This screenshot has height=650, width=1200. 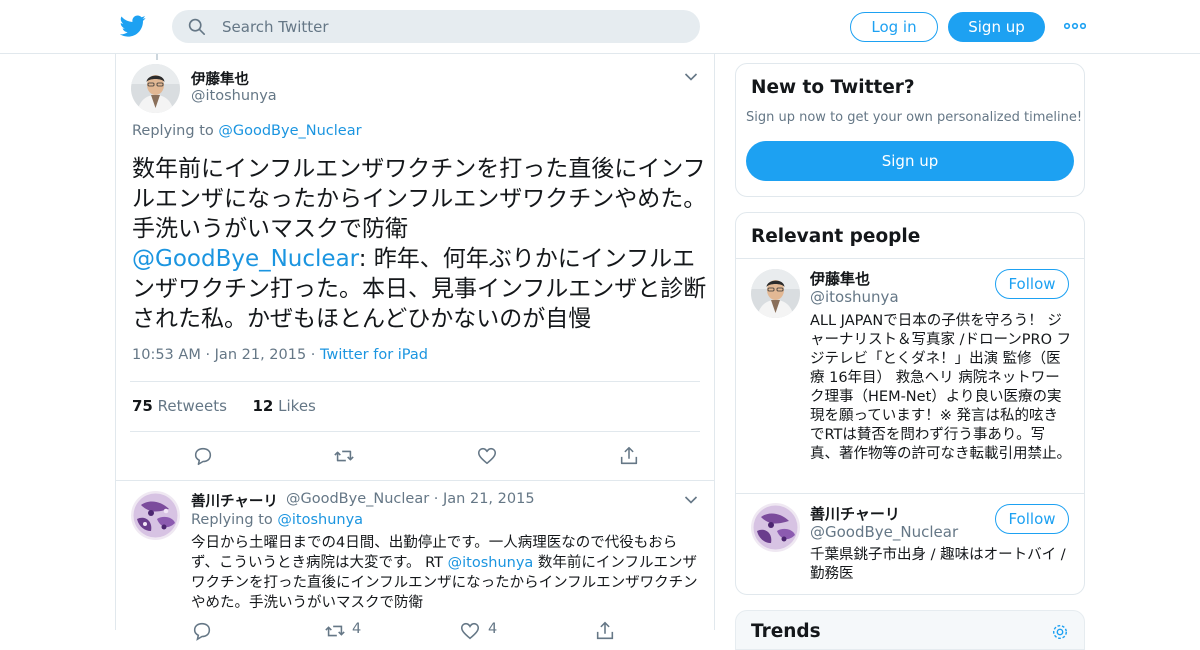 I want to click on tweet-stats: 75 Retweets 12 Likes, so click(x=224, y=406).